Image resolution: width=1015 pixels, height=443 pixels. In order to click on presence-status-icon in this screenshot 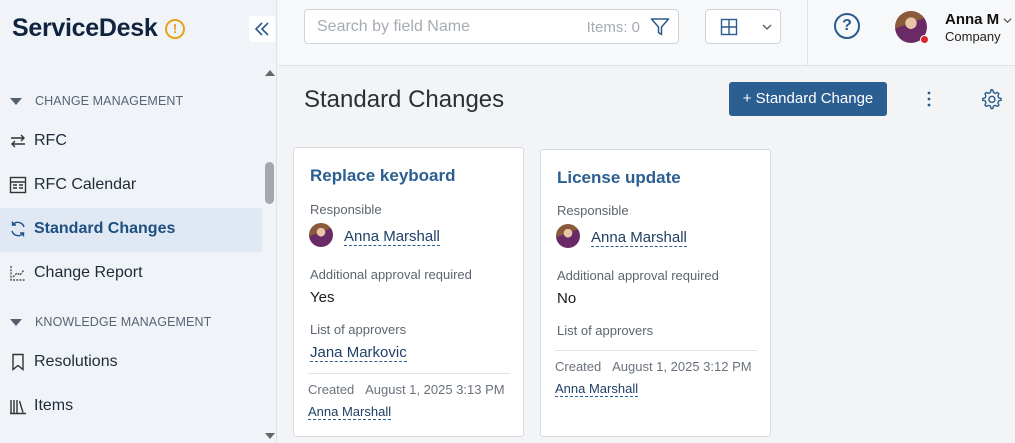, I will do `click(924, 39)`.